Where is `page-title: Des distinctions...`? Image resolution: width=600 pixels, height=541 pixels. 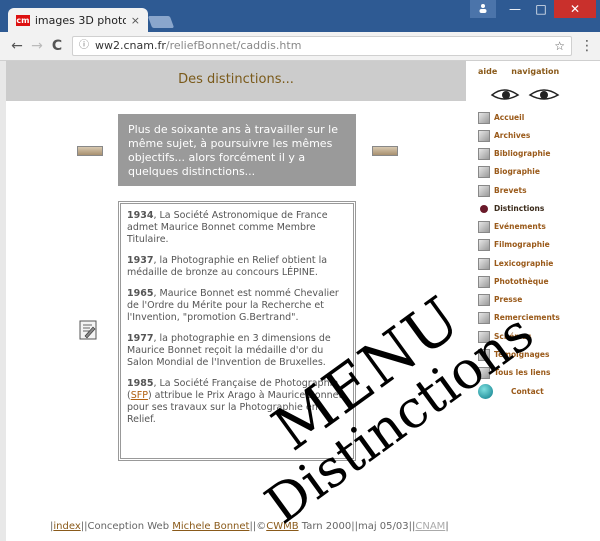
page-title: Des distinctions... is located at coordinates (236, 79).